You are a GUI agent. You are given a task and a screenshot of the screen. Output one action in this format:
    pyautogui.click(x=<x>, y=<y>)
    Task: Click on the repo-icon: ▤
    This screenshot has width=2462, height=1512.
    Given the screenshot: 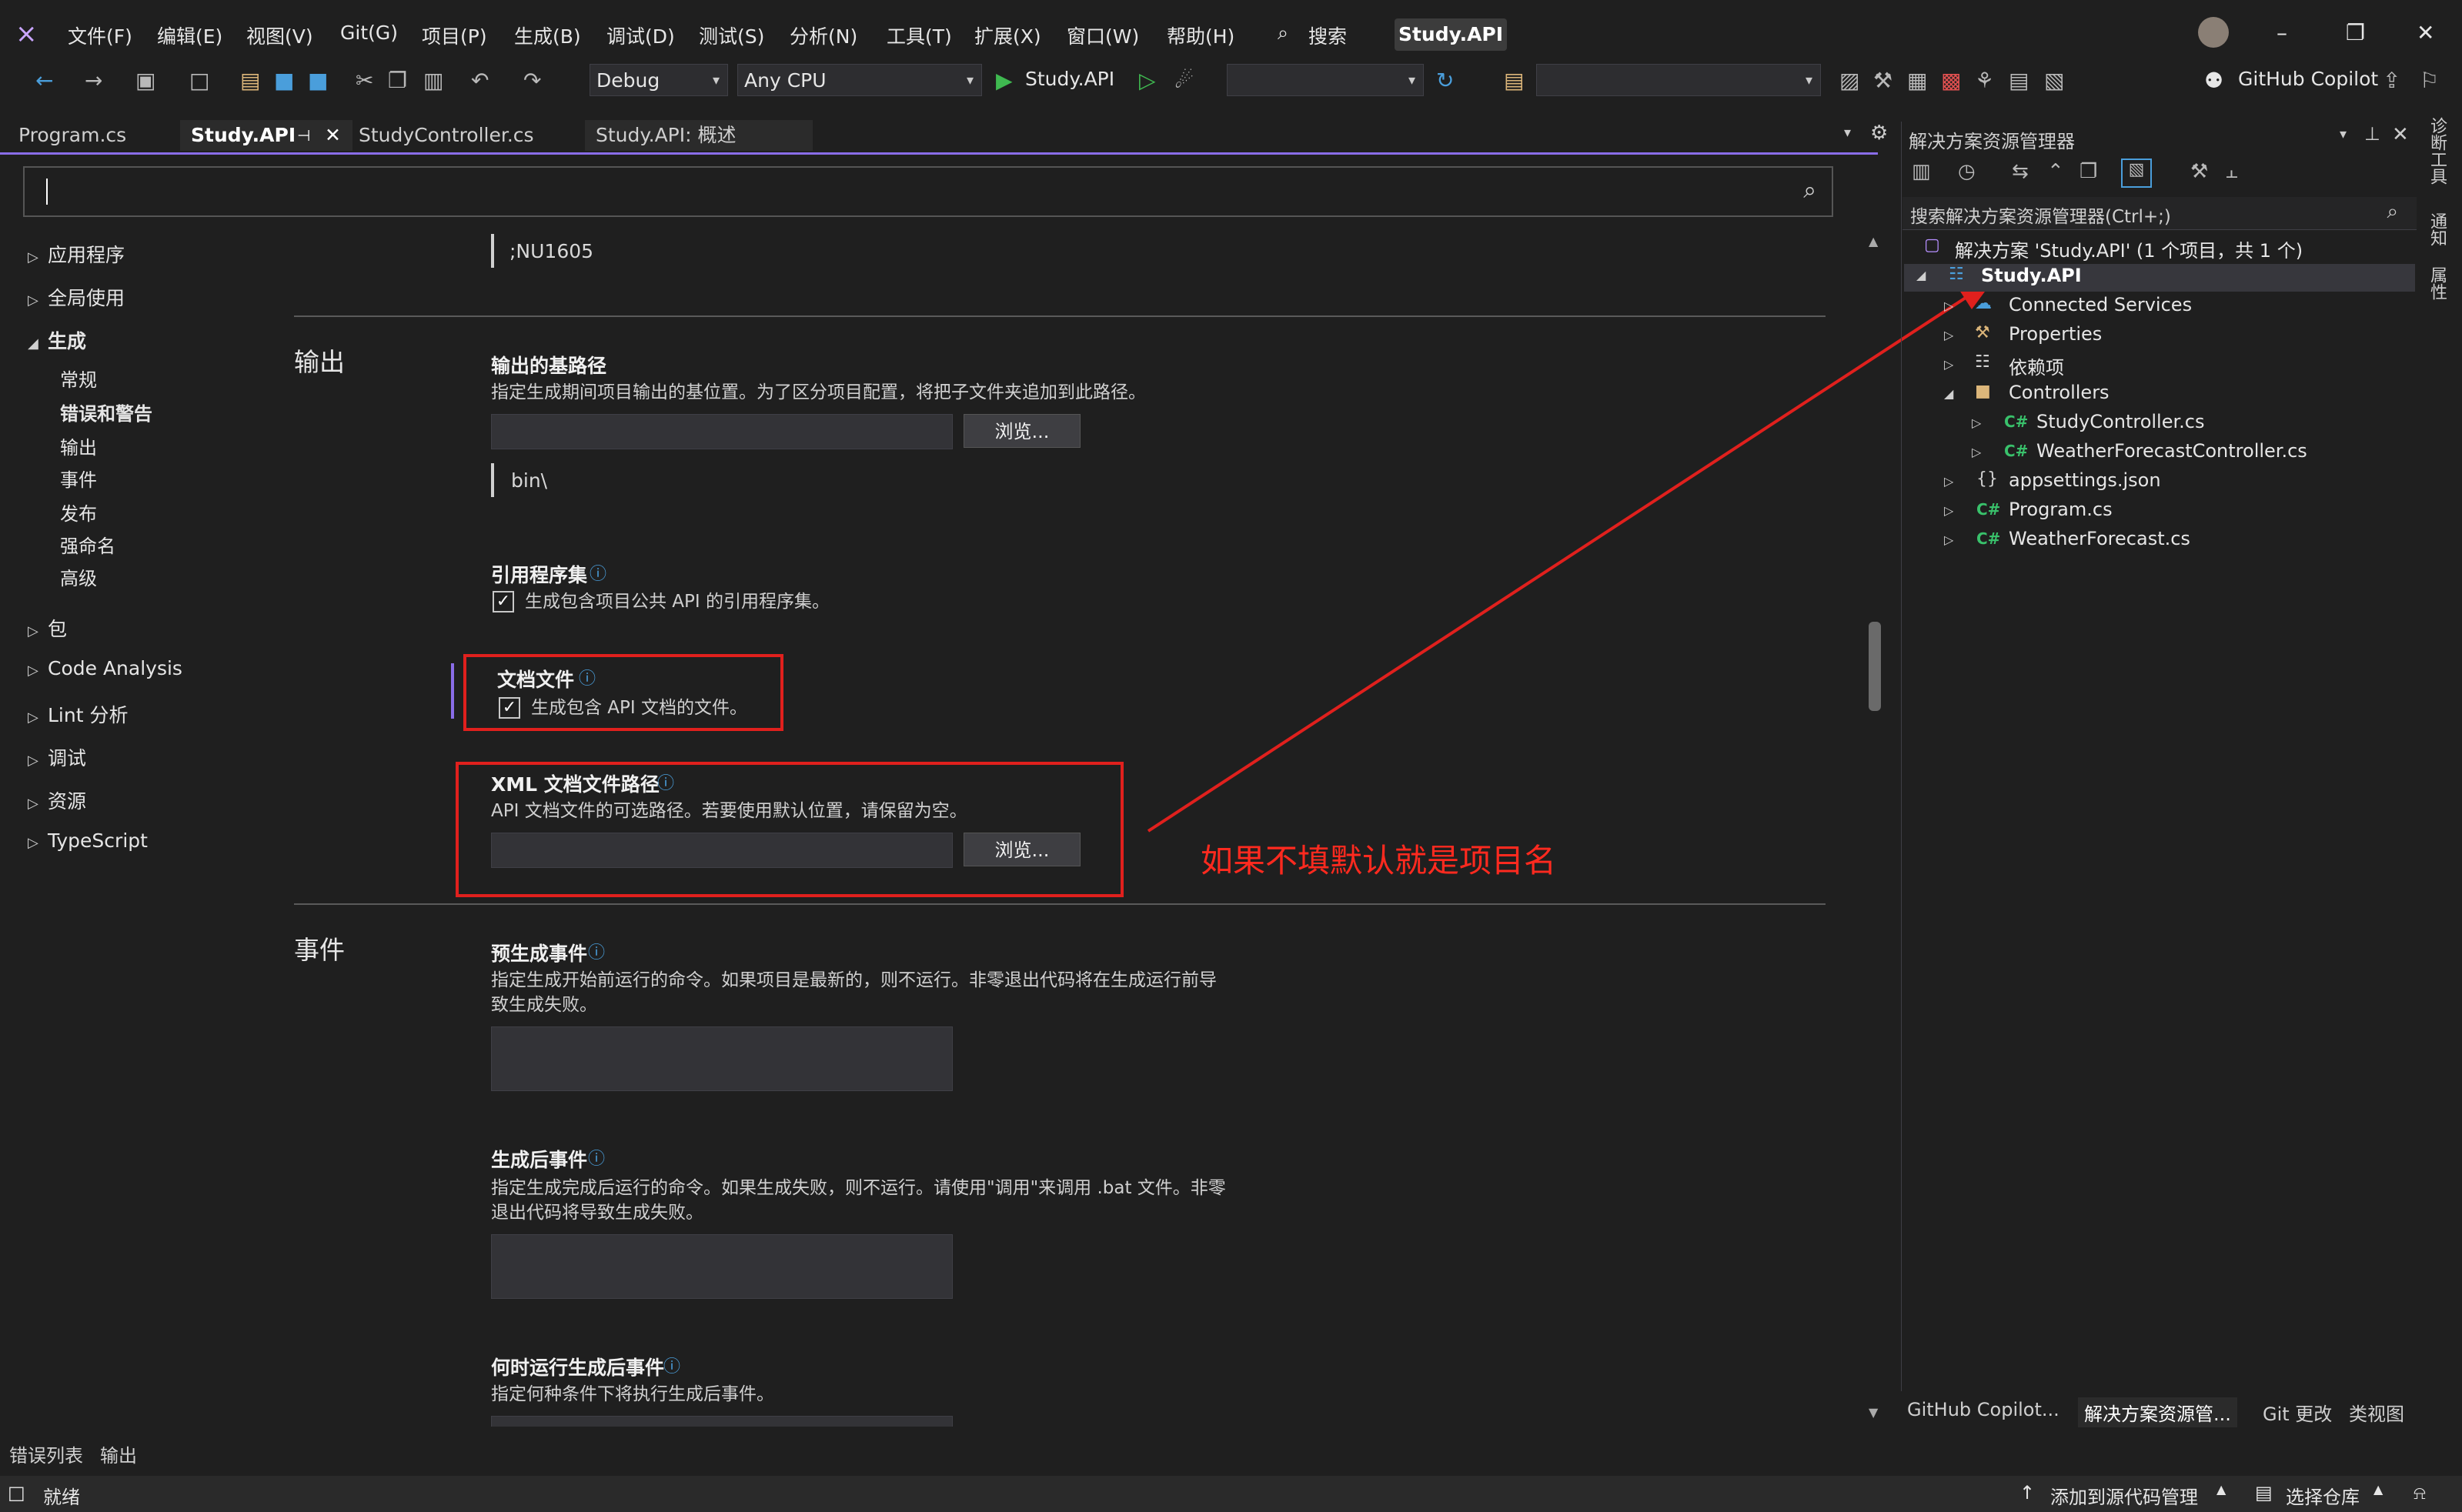 What is the action you would take?
    pyautogui.click(x=2264, y=1493)
    